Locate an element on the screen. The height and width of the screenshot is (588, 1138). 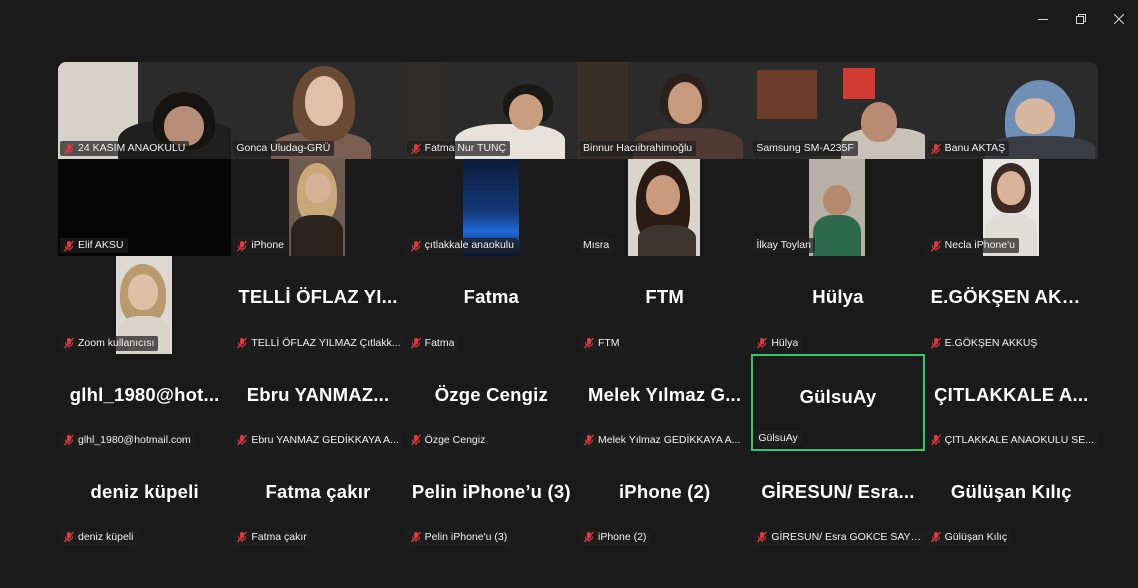
participant-tile: Necla iPhone'u is located at coordinates (1011, 208).